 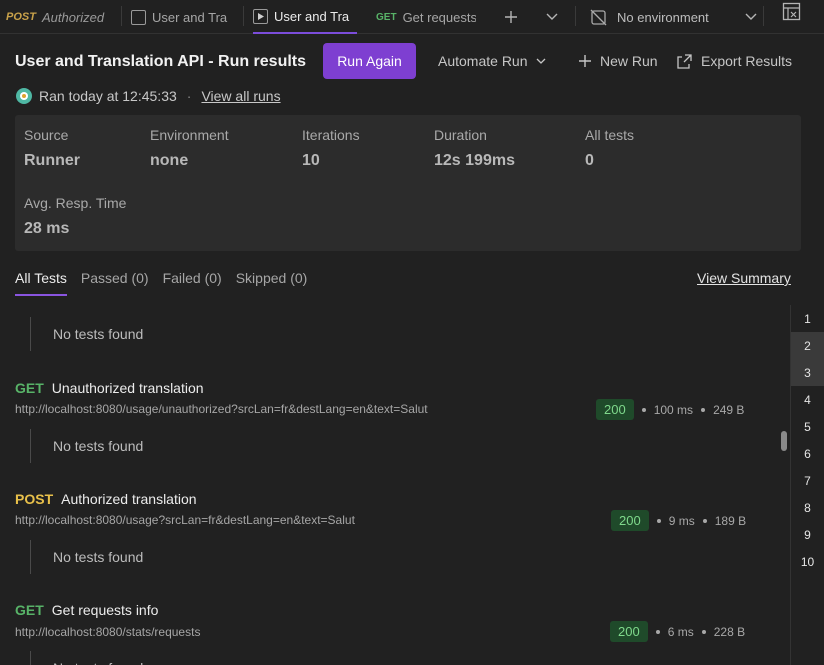 I want to click on tab-failed: Failed (0), so click(x=192, y=282).